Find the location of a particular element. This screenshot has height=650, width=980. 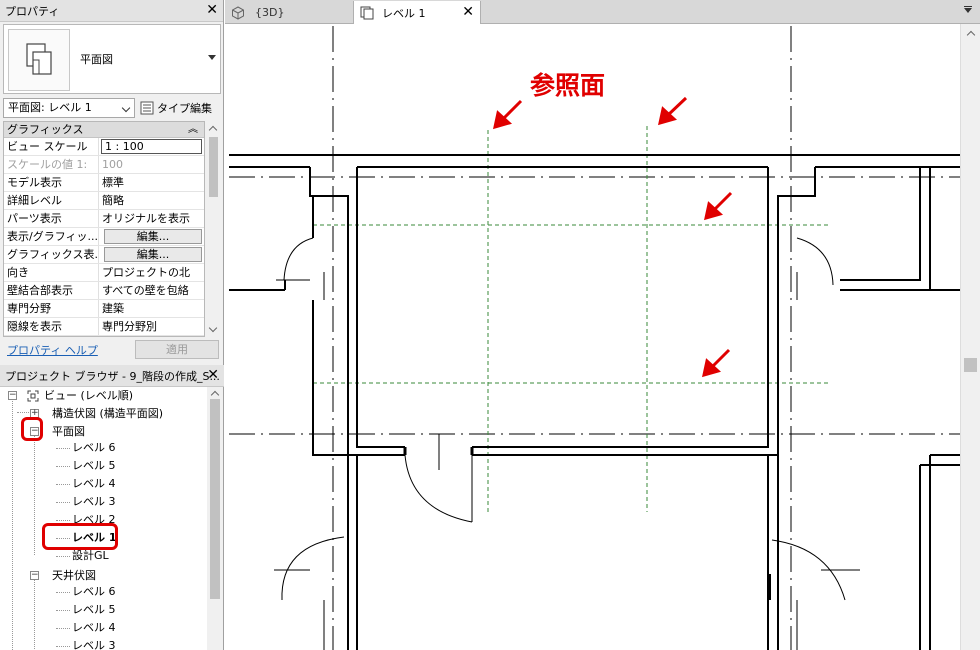

property-row: パーツ表示 オリジナルを表示 is located at coordinates (104, 219).